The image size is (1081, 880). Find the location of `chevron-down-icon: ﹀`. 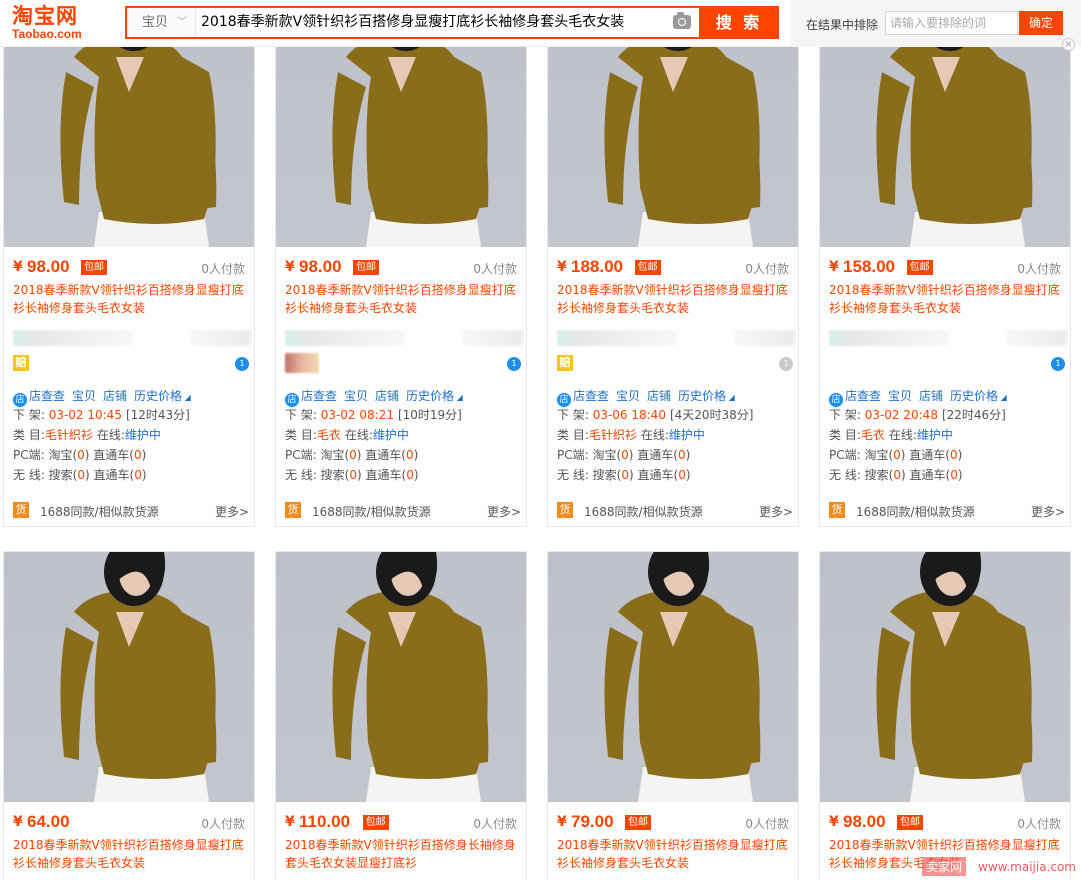

chevron-down-icon: ﹀ is located at coordinates (182, 22).